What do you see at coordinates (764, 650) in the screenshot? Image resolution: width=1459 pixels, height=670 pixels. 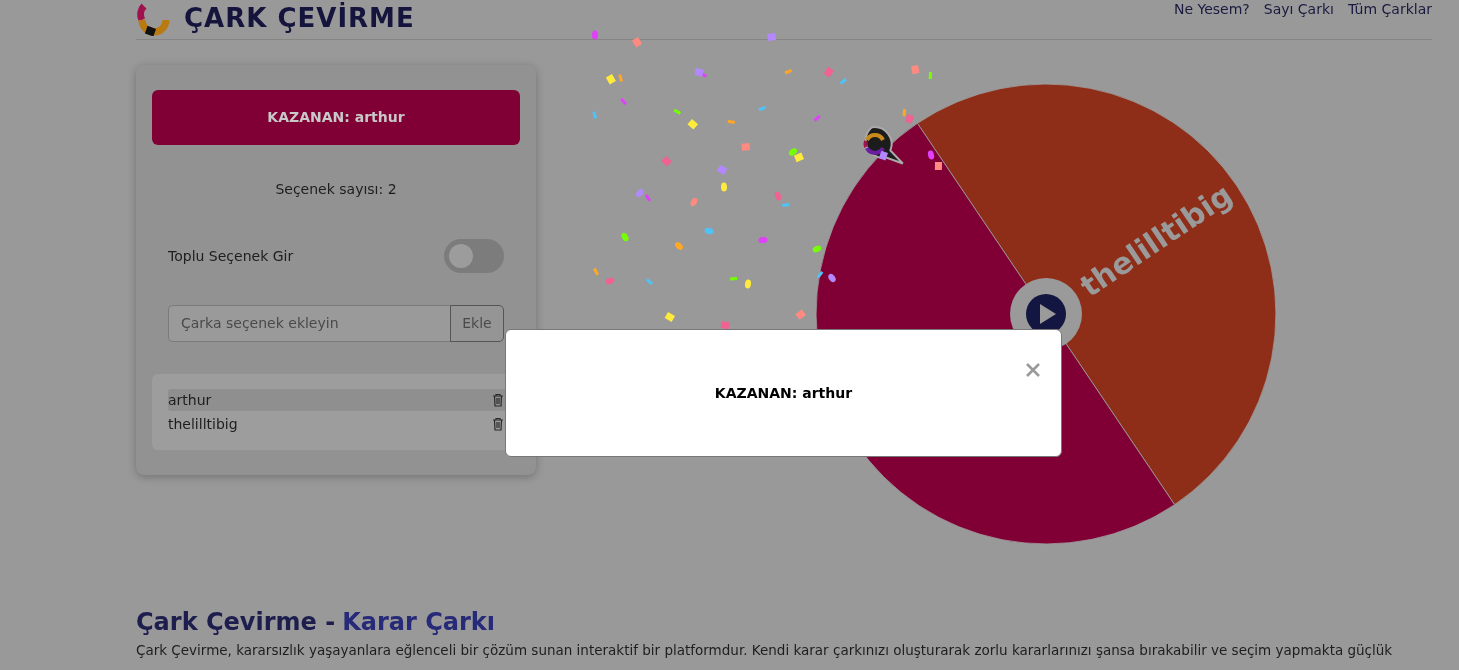 I see `article-paragraph: Çark Çevirme, kararsızlık yaşayanlara eğlenceli bir çözüm sunan interaktif bir platformdur. Kendi karar çarkınızı oluşturarak zorlu kararlarınızı şansa bırakabilir ve seçim yapmakta güçlük` at bounding box center [764, 650].